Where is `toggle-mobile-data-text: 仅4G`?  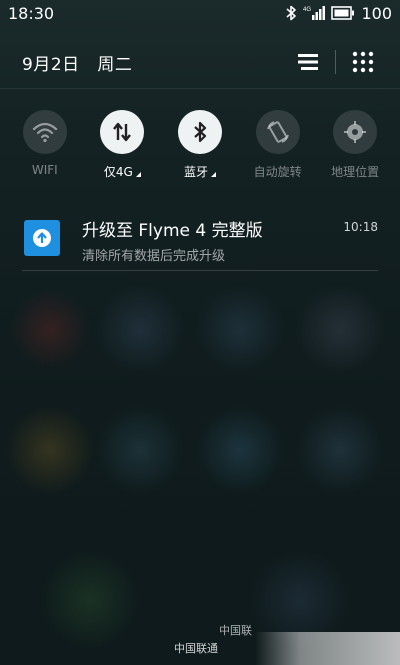 toggle-mobile-data-text: 仅4G is located at coordinates (118, 172).